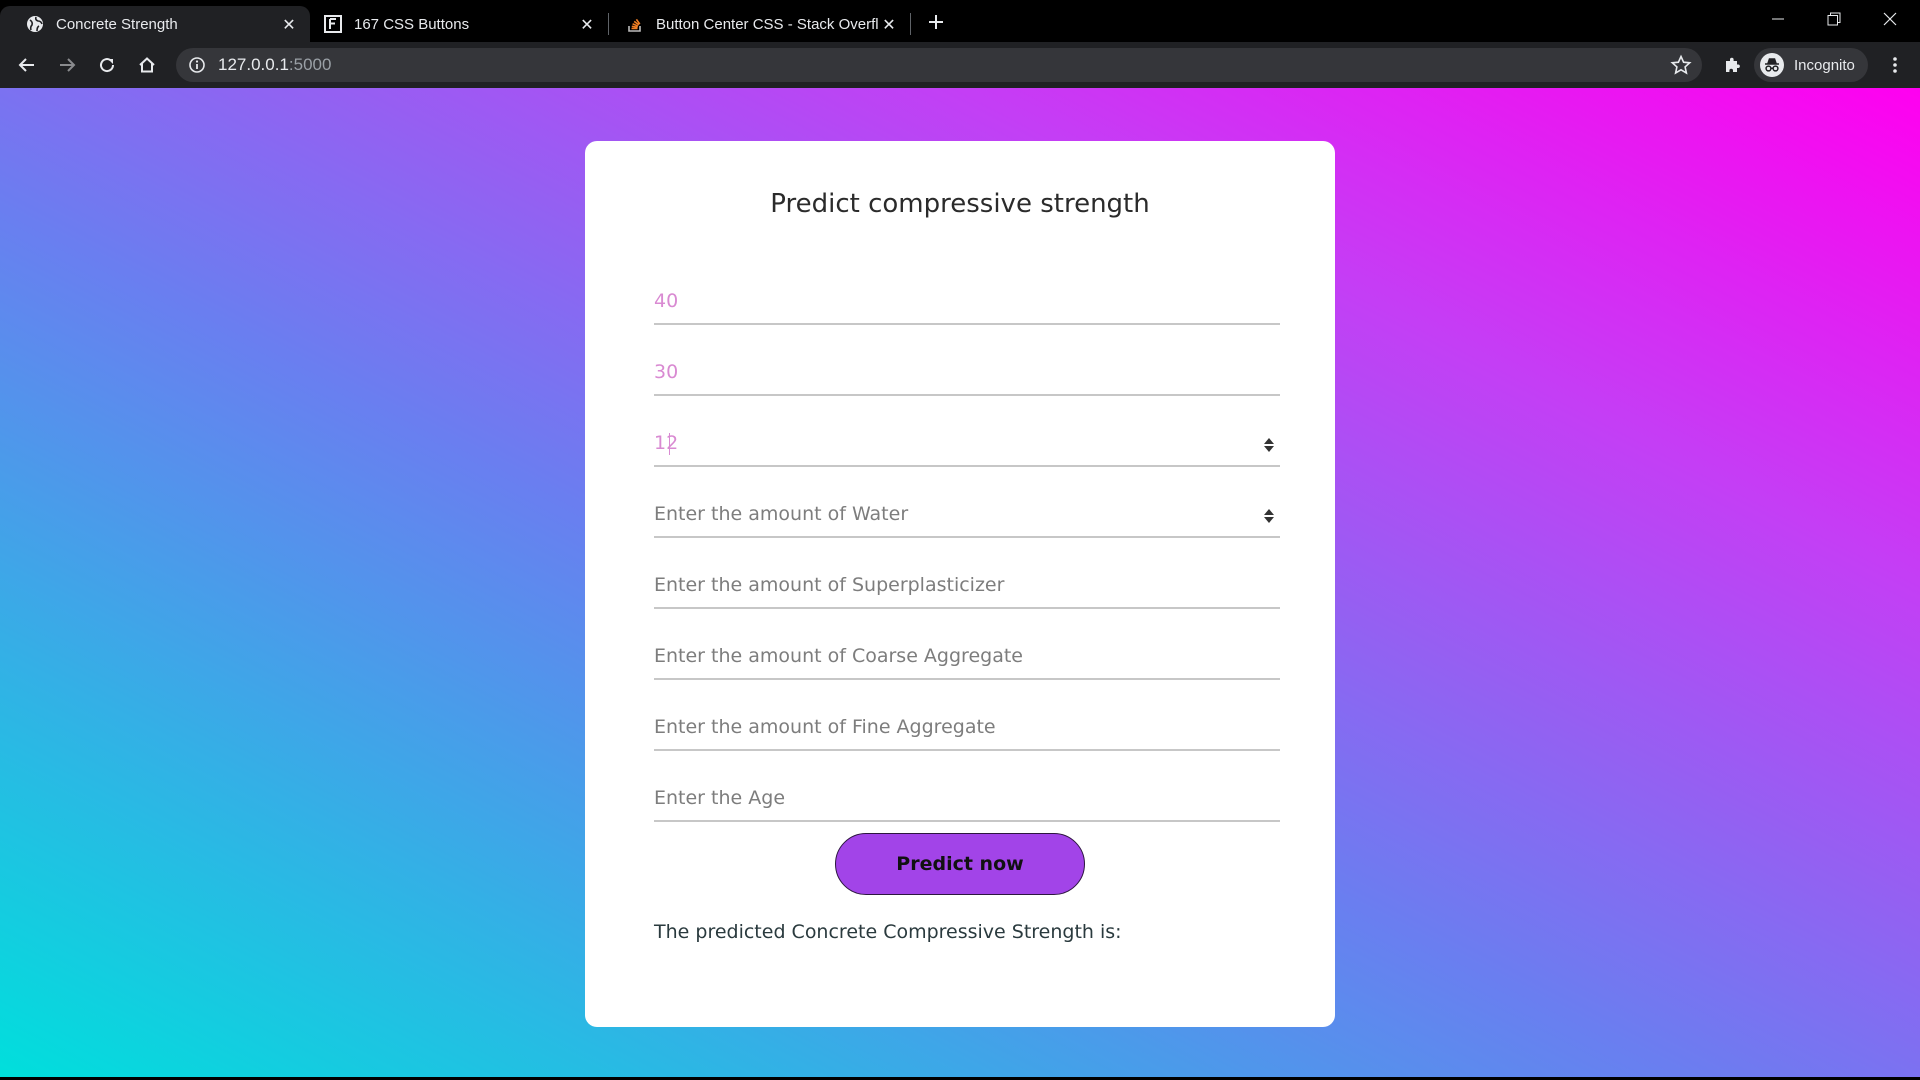 This screenshot has width=1920, height=1080. I want to click on tab-title: Button Center CSS - Stack Overfl, so click(767, 24).